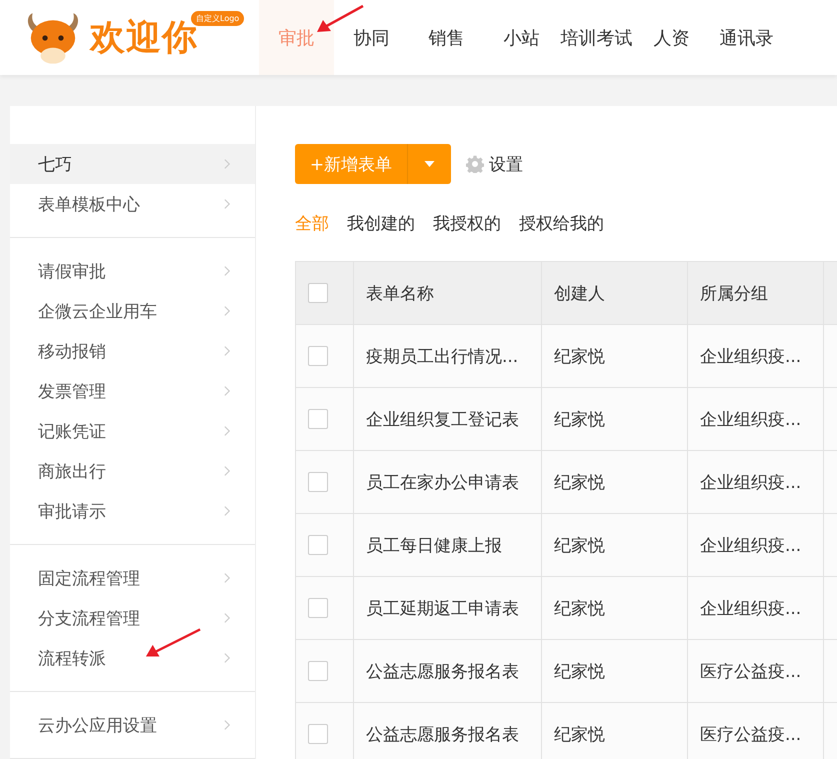 The image size is (837, 759). What do you see at coordinates (467, 223) in the screenshot?
I see `filter-tab: 我授权的` at bounding box center [467, 223].